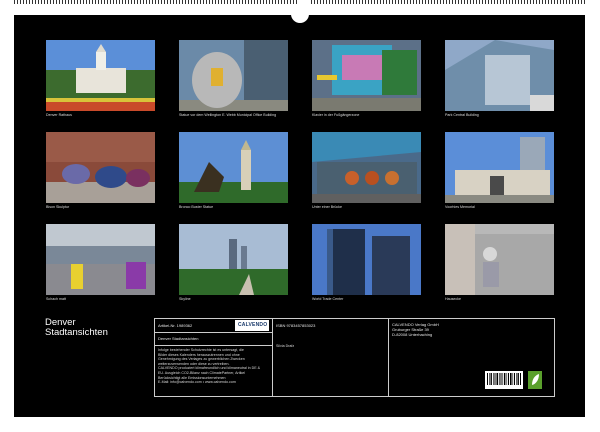 The height and width of the screenshot is (432, 600). I want to click on thumb-bronco, so click(233, 167).